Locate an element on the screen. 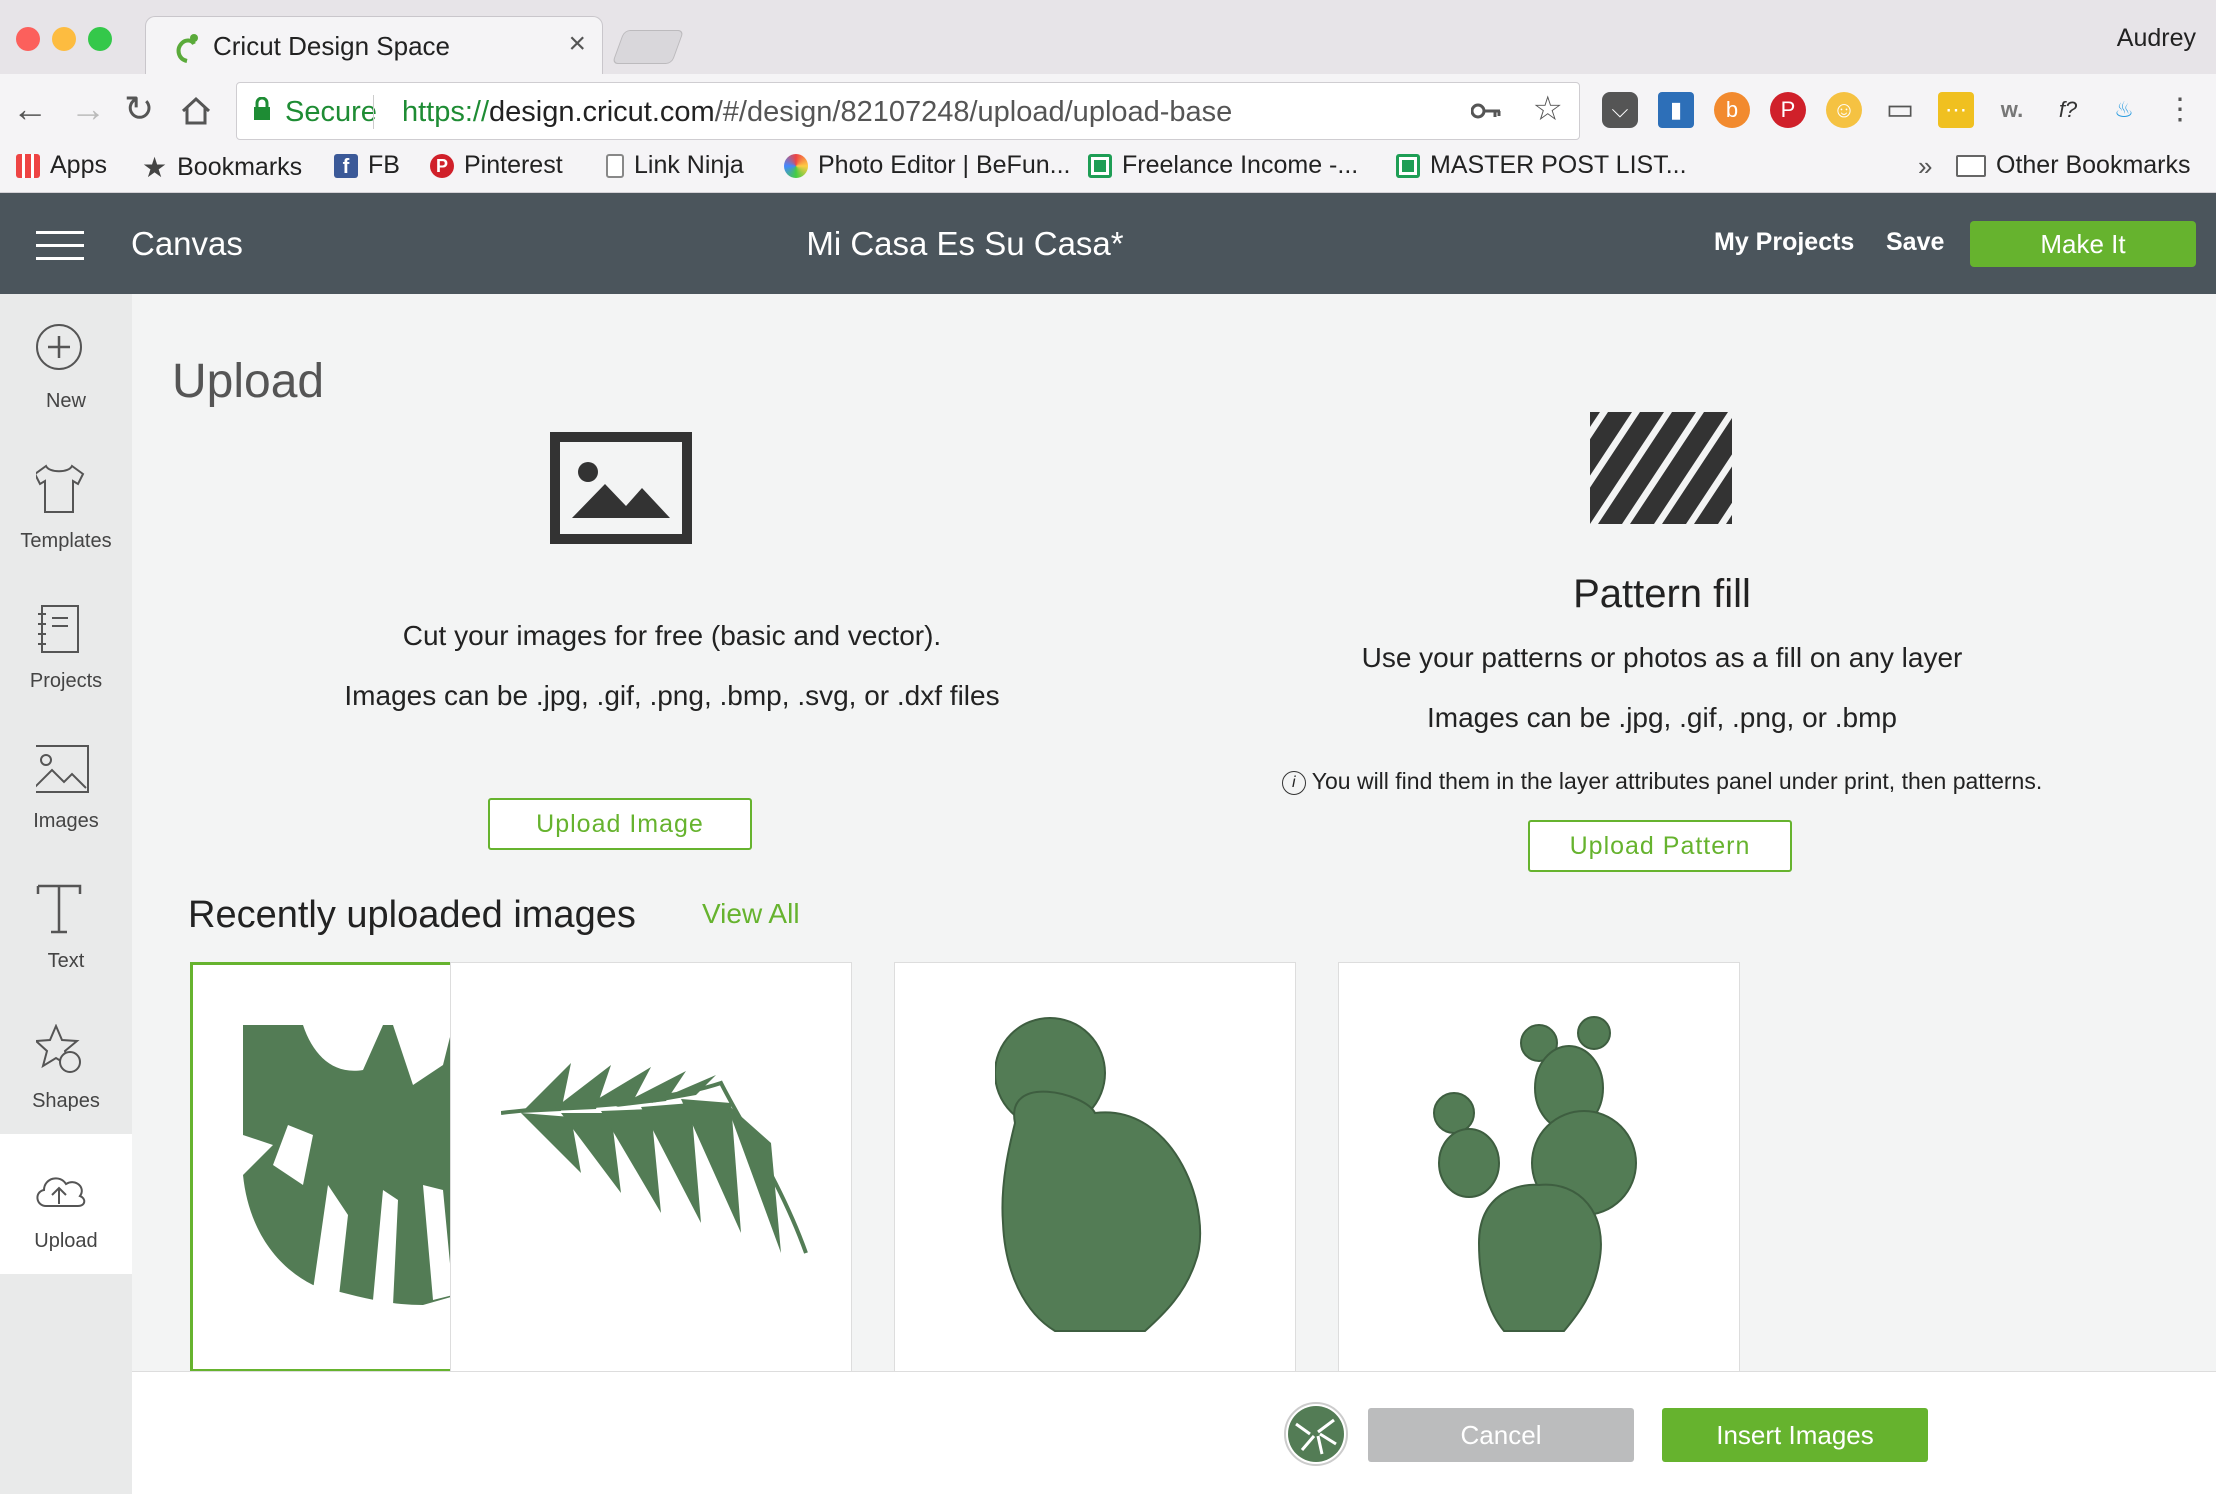  secure-label: Secure is located at coordinates (331, 112).